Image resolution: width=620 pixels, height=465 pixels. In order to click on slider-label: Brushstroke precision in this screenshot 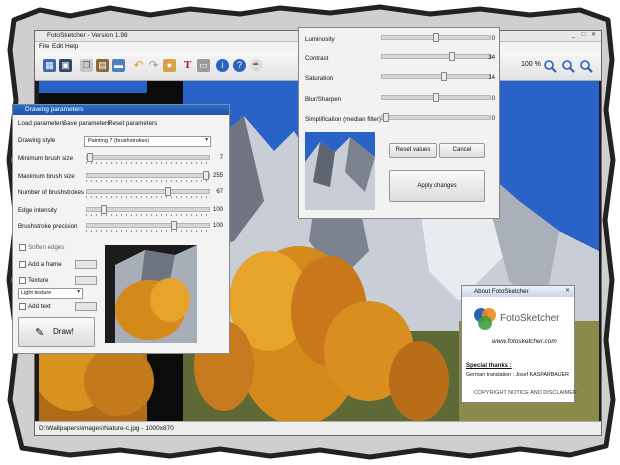, I will do `click(48, 226)`.